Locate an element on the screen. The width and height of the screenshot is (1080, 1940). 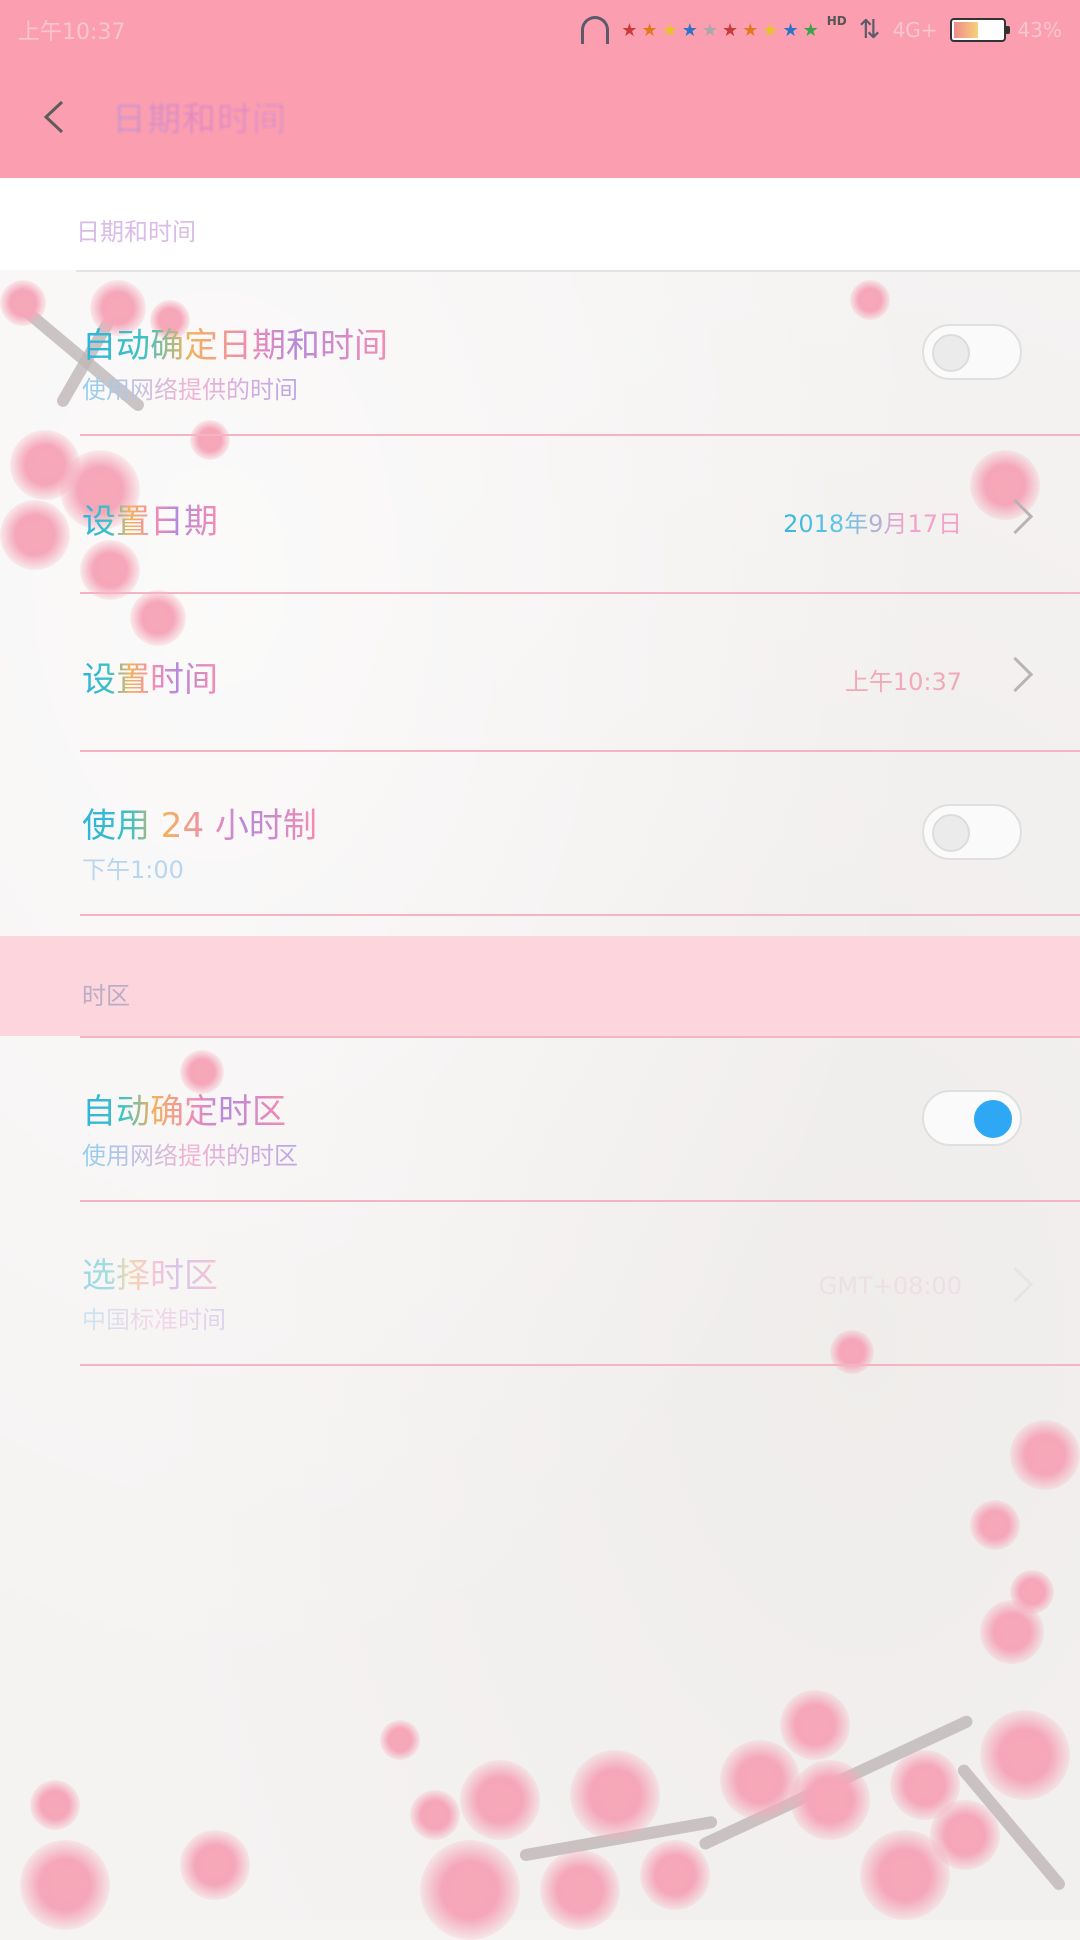
chevron-left-icon is located at coordinates (55, 117).